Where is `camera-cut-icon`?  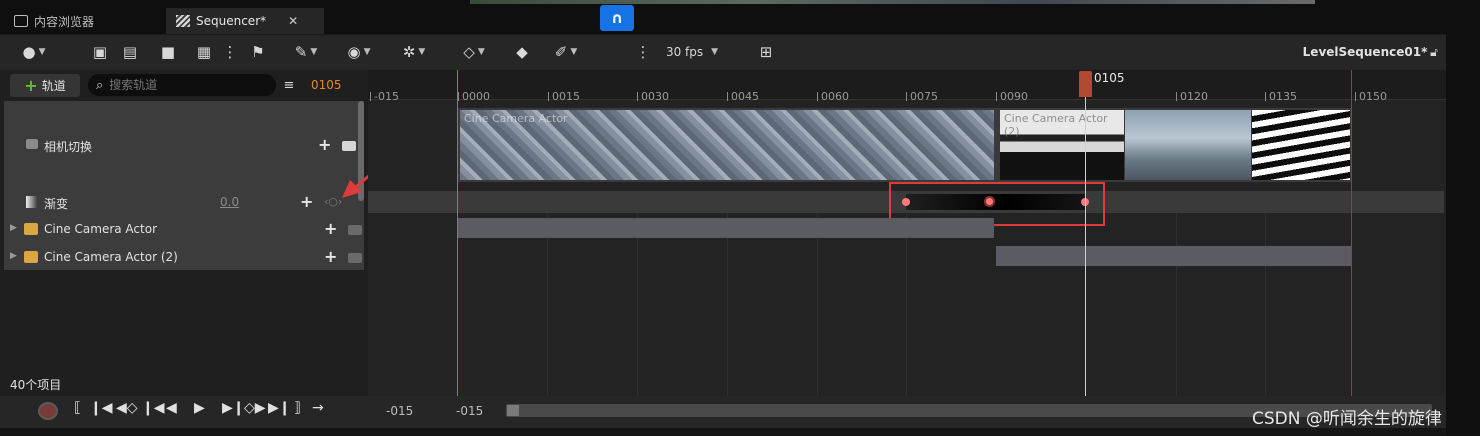 camera-cut-icon is located at coordinates (32, 144).